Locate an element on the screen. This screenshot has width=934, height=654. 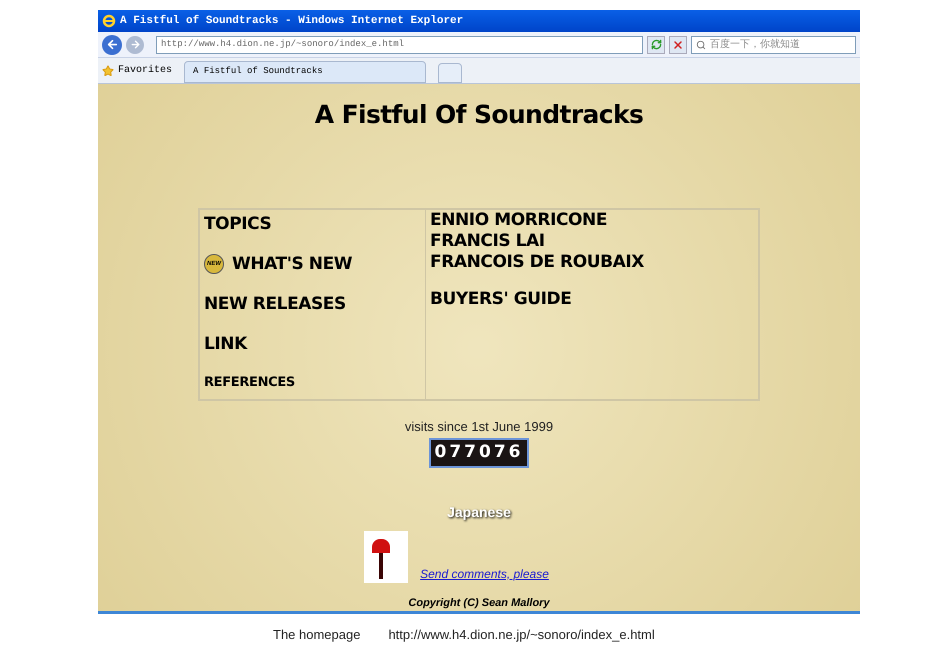
menu-link: ENNIO MORRICONE is located at coordinates (519, 220).